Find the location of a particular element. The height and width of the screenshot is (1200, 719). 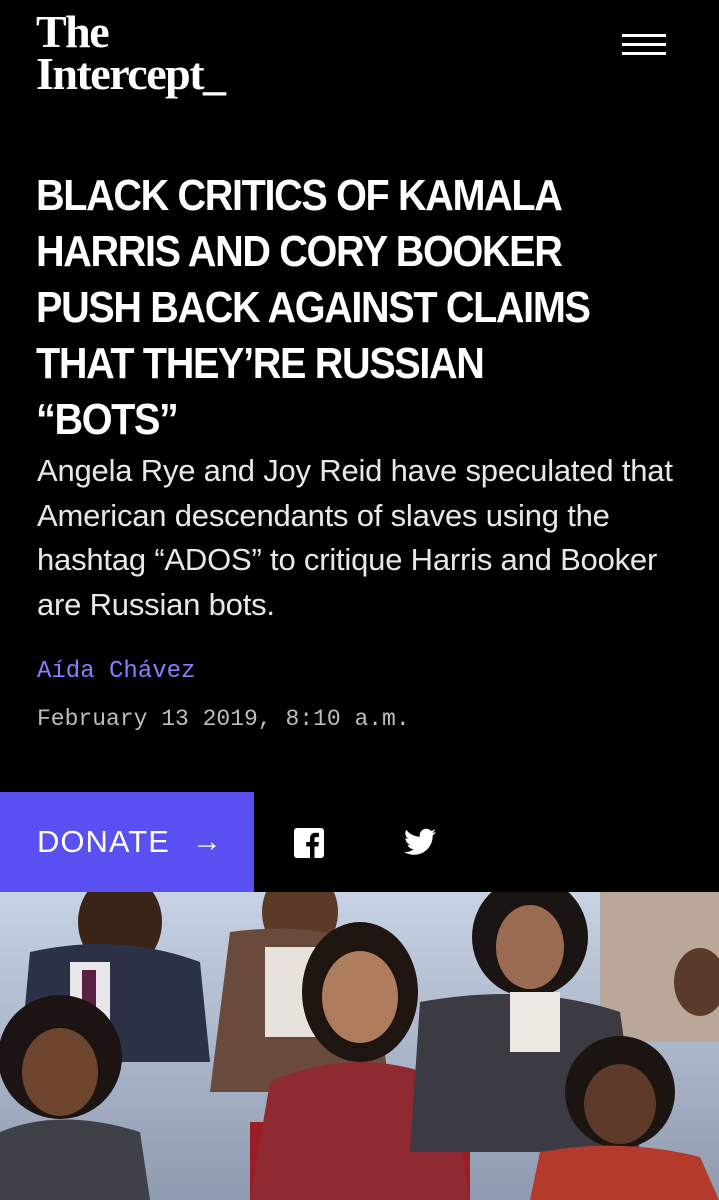

author-link: Aída Chávez is located at coordinates (116, 671).